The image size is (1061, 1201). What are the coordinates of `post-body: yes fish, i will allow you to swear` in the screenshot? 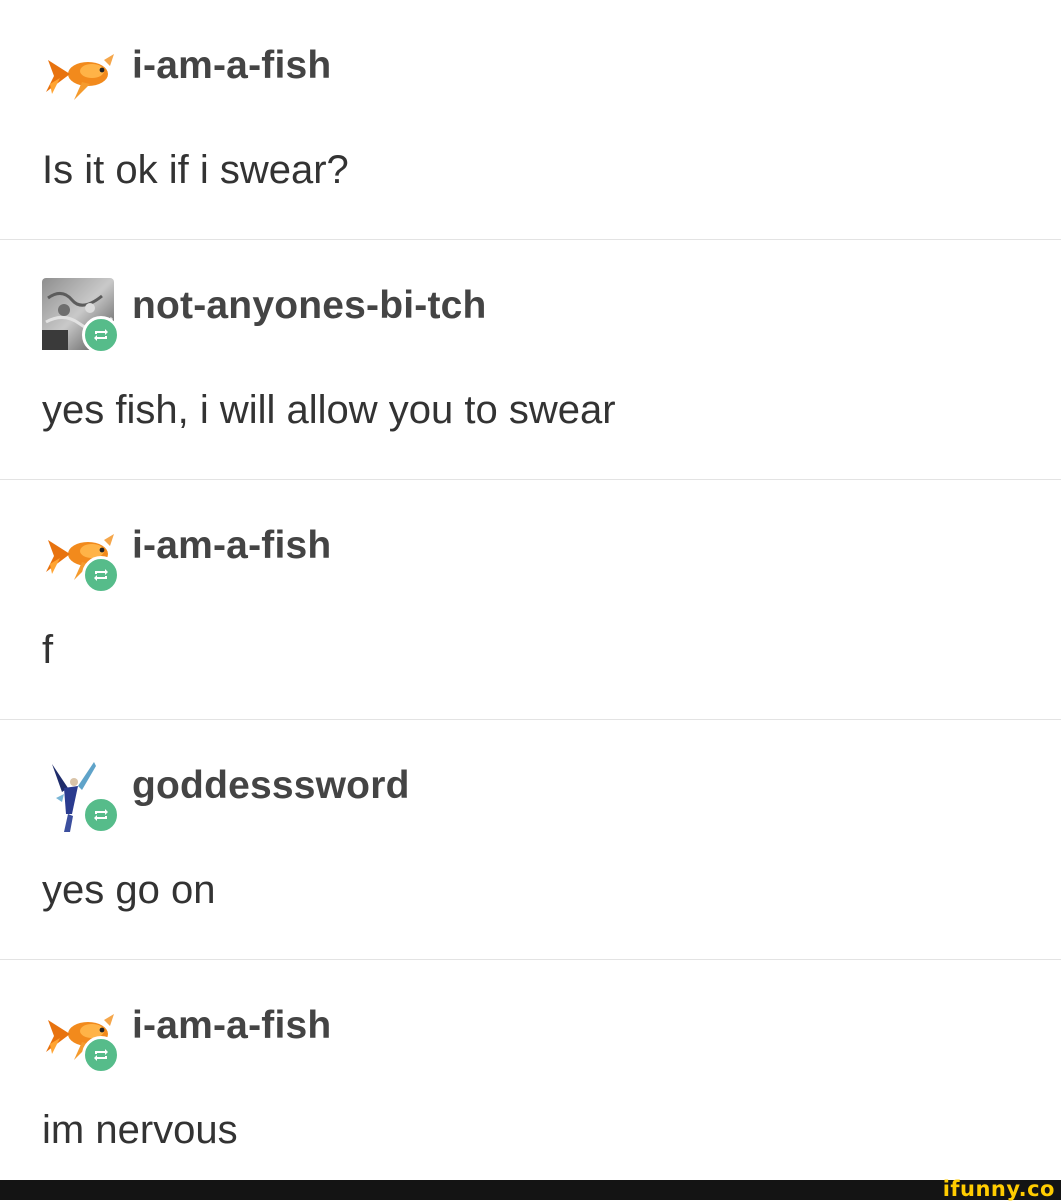 It's located at (329, 410).